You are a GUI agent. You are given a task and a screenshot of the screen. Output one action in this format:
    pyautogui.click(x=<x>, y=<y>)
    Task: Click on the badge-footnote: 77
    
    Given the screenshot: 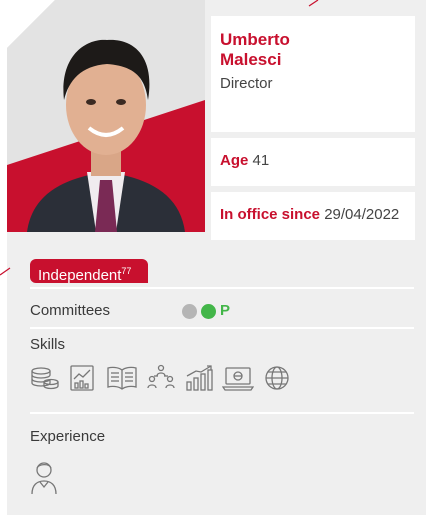 What is the action you would take?
    pyautogui.click(x=126, y=271)
    